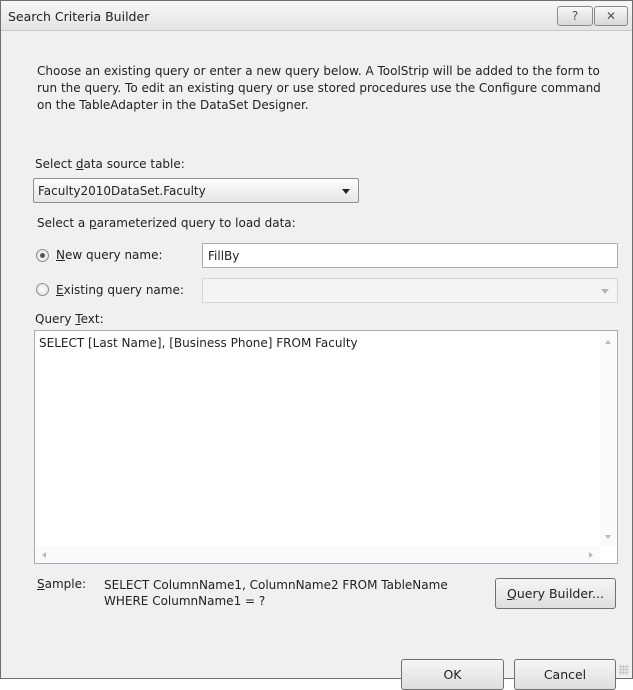 The height and width of the screenshot is (690, 633). I want to click on scroll-up-icon, so click(608, 342).